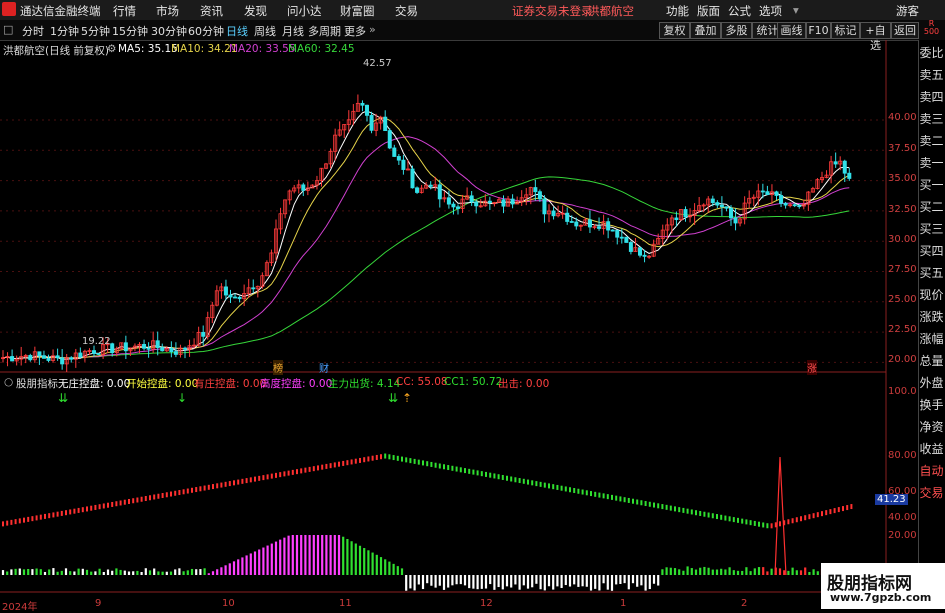  What do you see at coordinates (406, 11) in the screenshot?
I see `menu-trade: 交易` at bounding box center [406, 11].